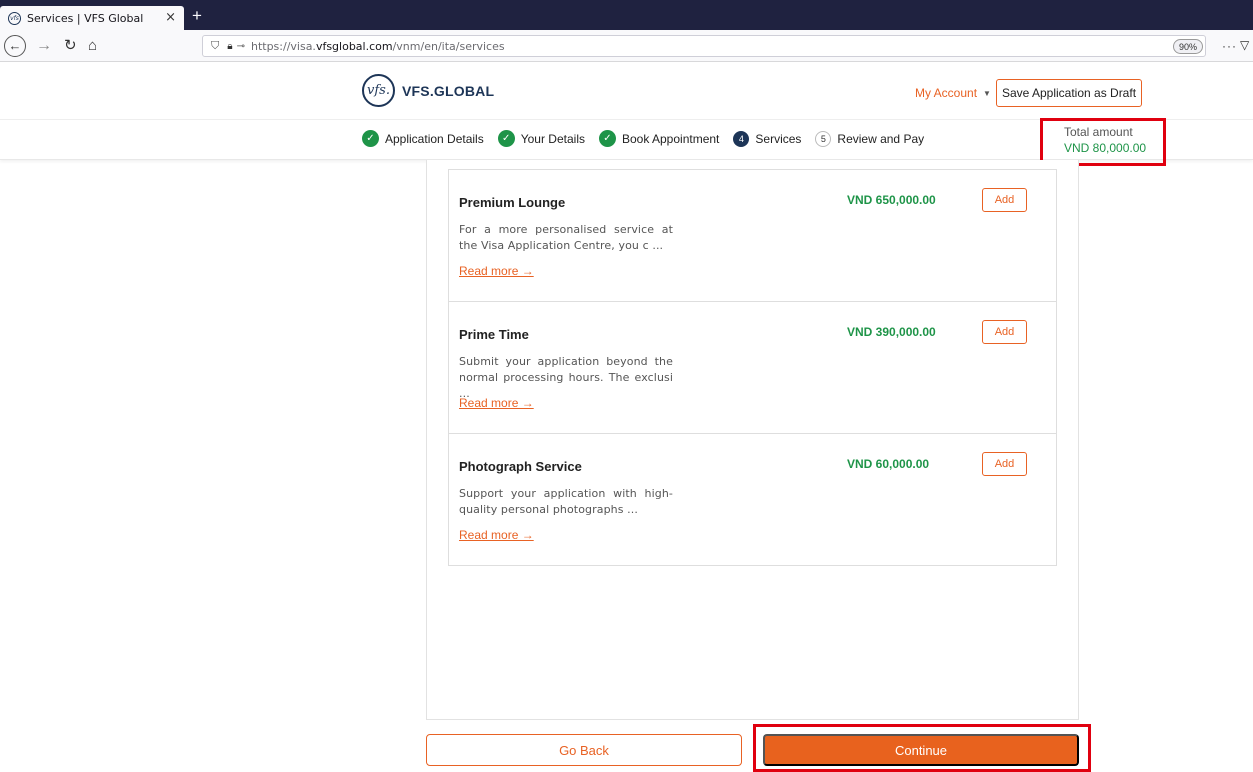 Image resolution: width=1253 pixels, height=772 pixels. What do you see at coordinates (946, 93) in the screenshot?
I see `my-account-label: My Account` at bounding box center [946, 93].